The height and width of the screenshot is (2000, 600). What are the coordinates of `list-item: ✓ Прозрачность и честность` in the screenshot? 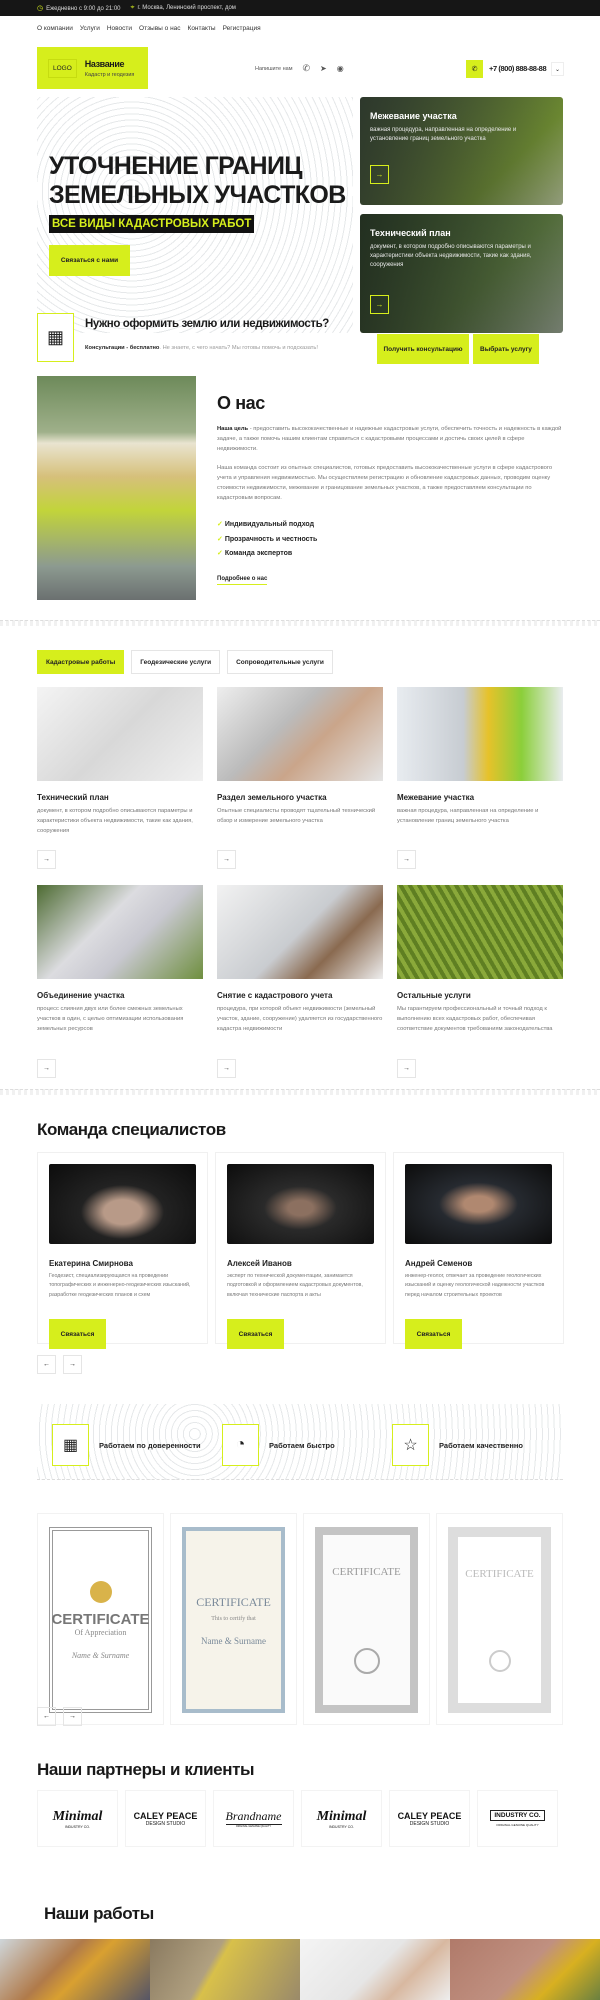 It's located at (267, 539).